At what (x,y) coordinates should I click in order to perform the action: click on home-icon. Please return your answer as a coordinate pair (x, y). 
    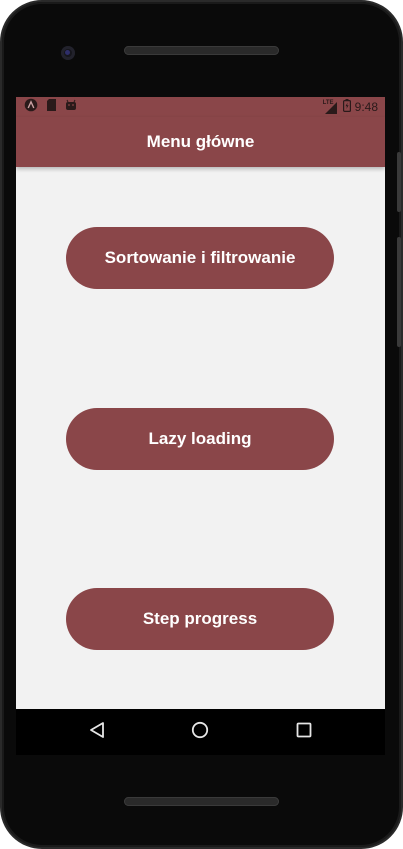
    Looking at the image, I should click on (200, 732).